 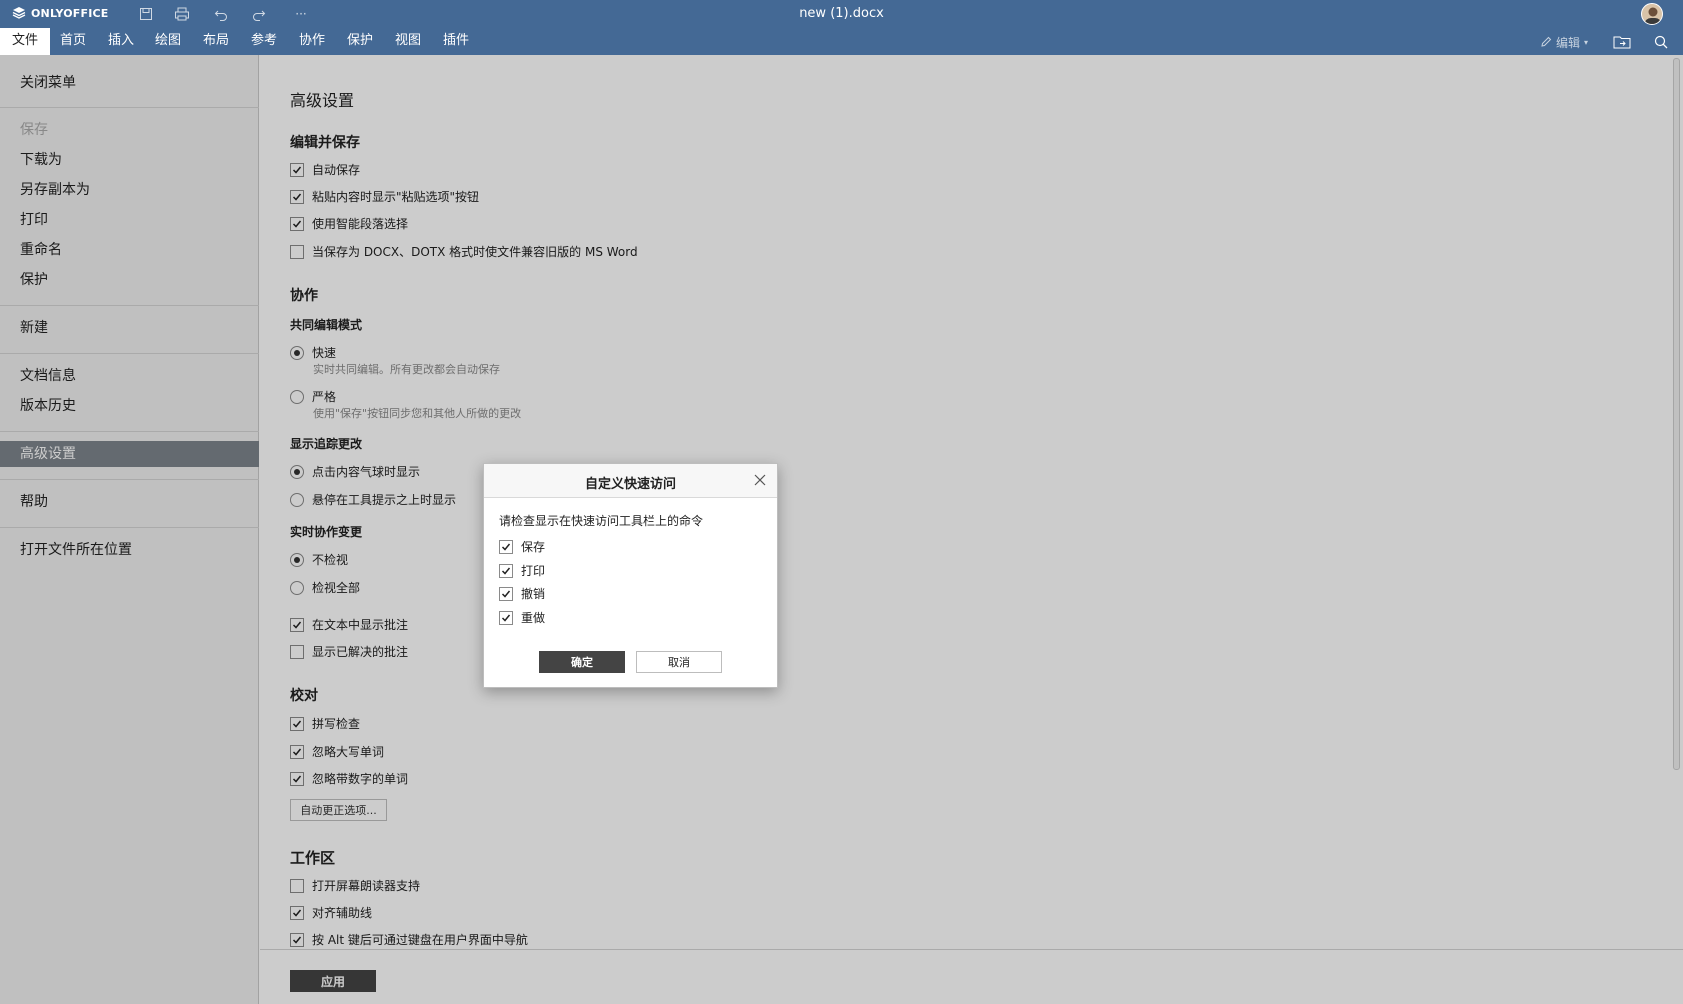 What do you see at coordinates (121, 41) in the screenshot?
I see `tab-insert: 插入` at bounding box center [121, 41].